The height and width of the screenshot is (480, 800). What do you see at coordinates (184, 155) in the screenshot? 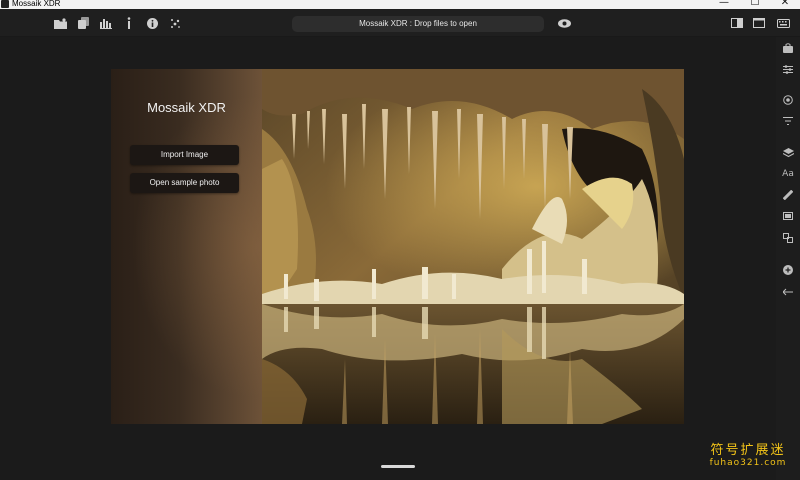
I see `import-image-button: Import Image` at bounding box center [184, 155].